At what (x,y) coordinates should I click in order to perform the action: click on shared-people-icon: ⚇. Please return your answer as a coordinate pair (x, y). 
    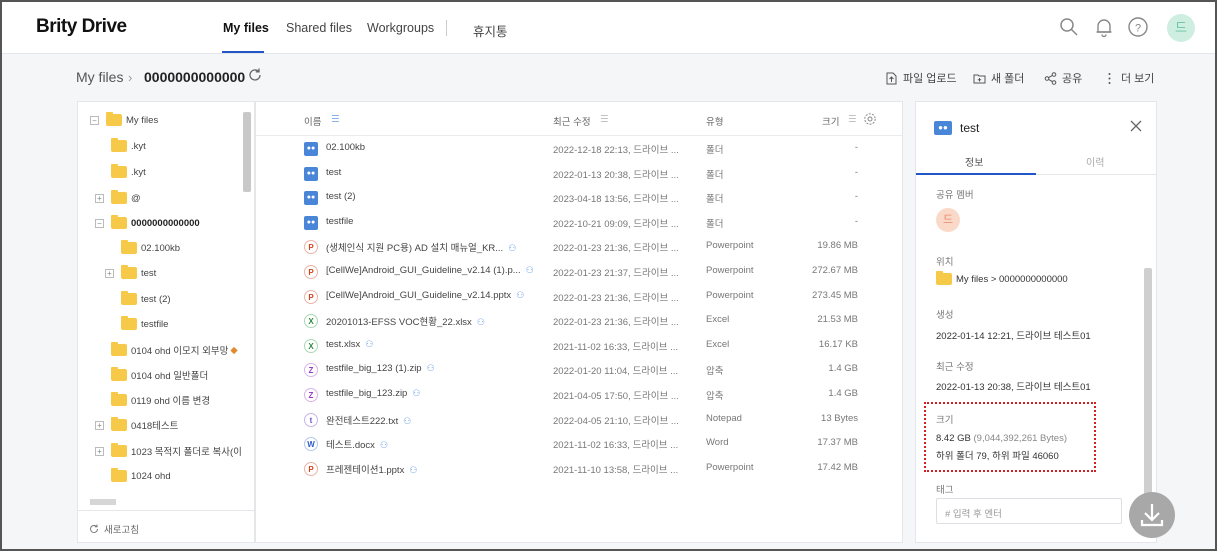
    Looking at the image, I should click on (407, 420).